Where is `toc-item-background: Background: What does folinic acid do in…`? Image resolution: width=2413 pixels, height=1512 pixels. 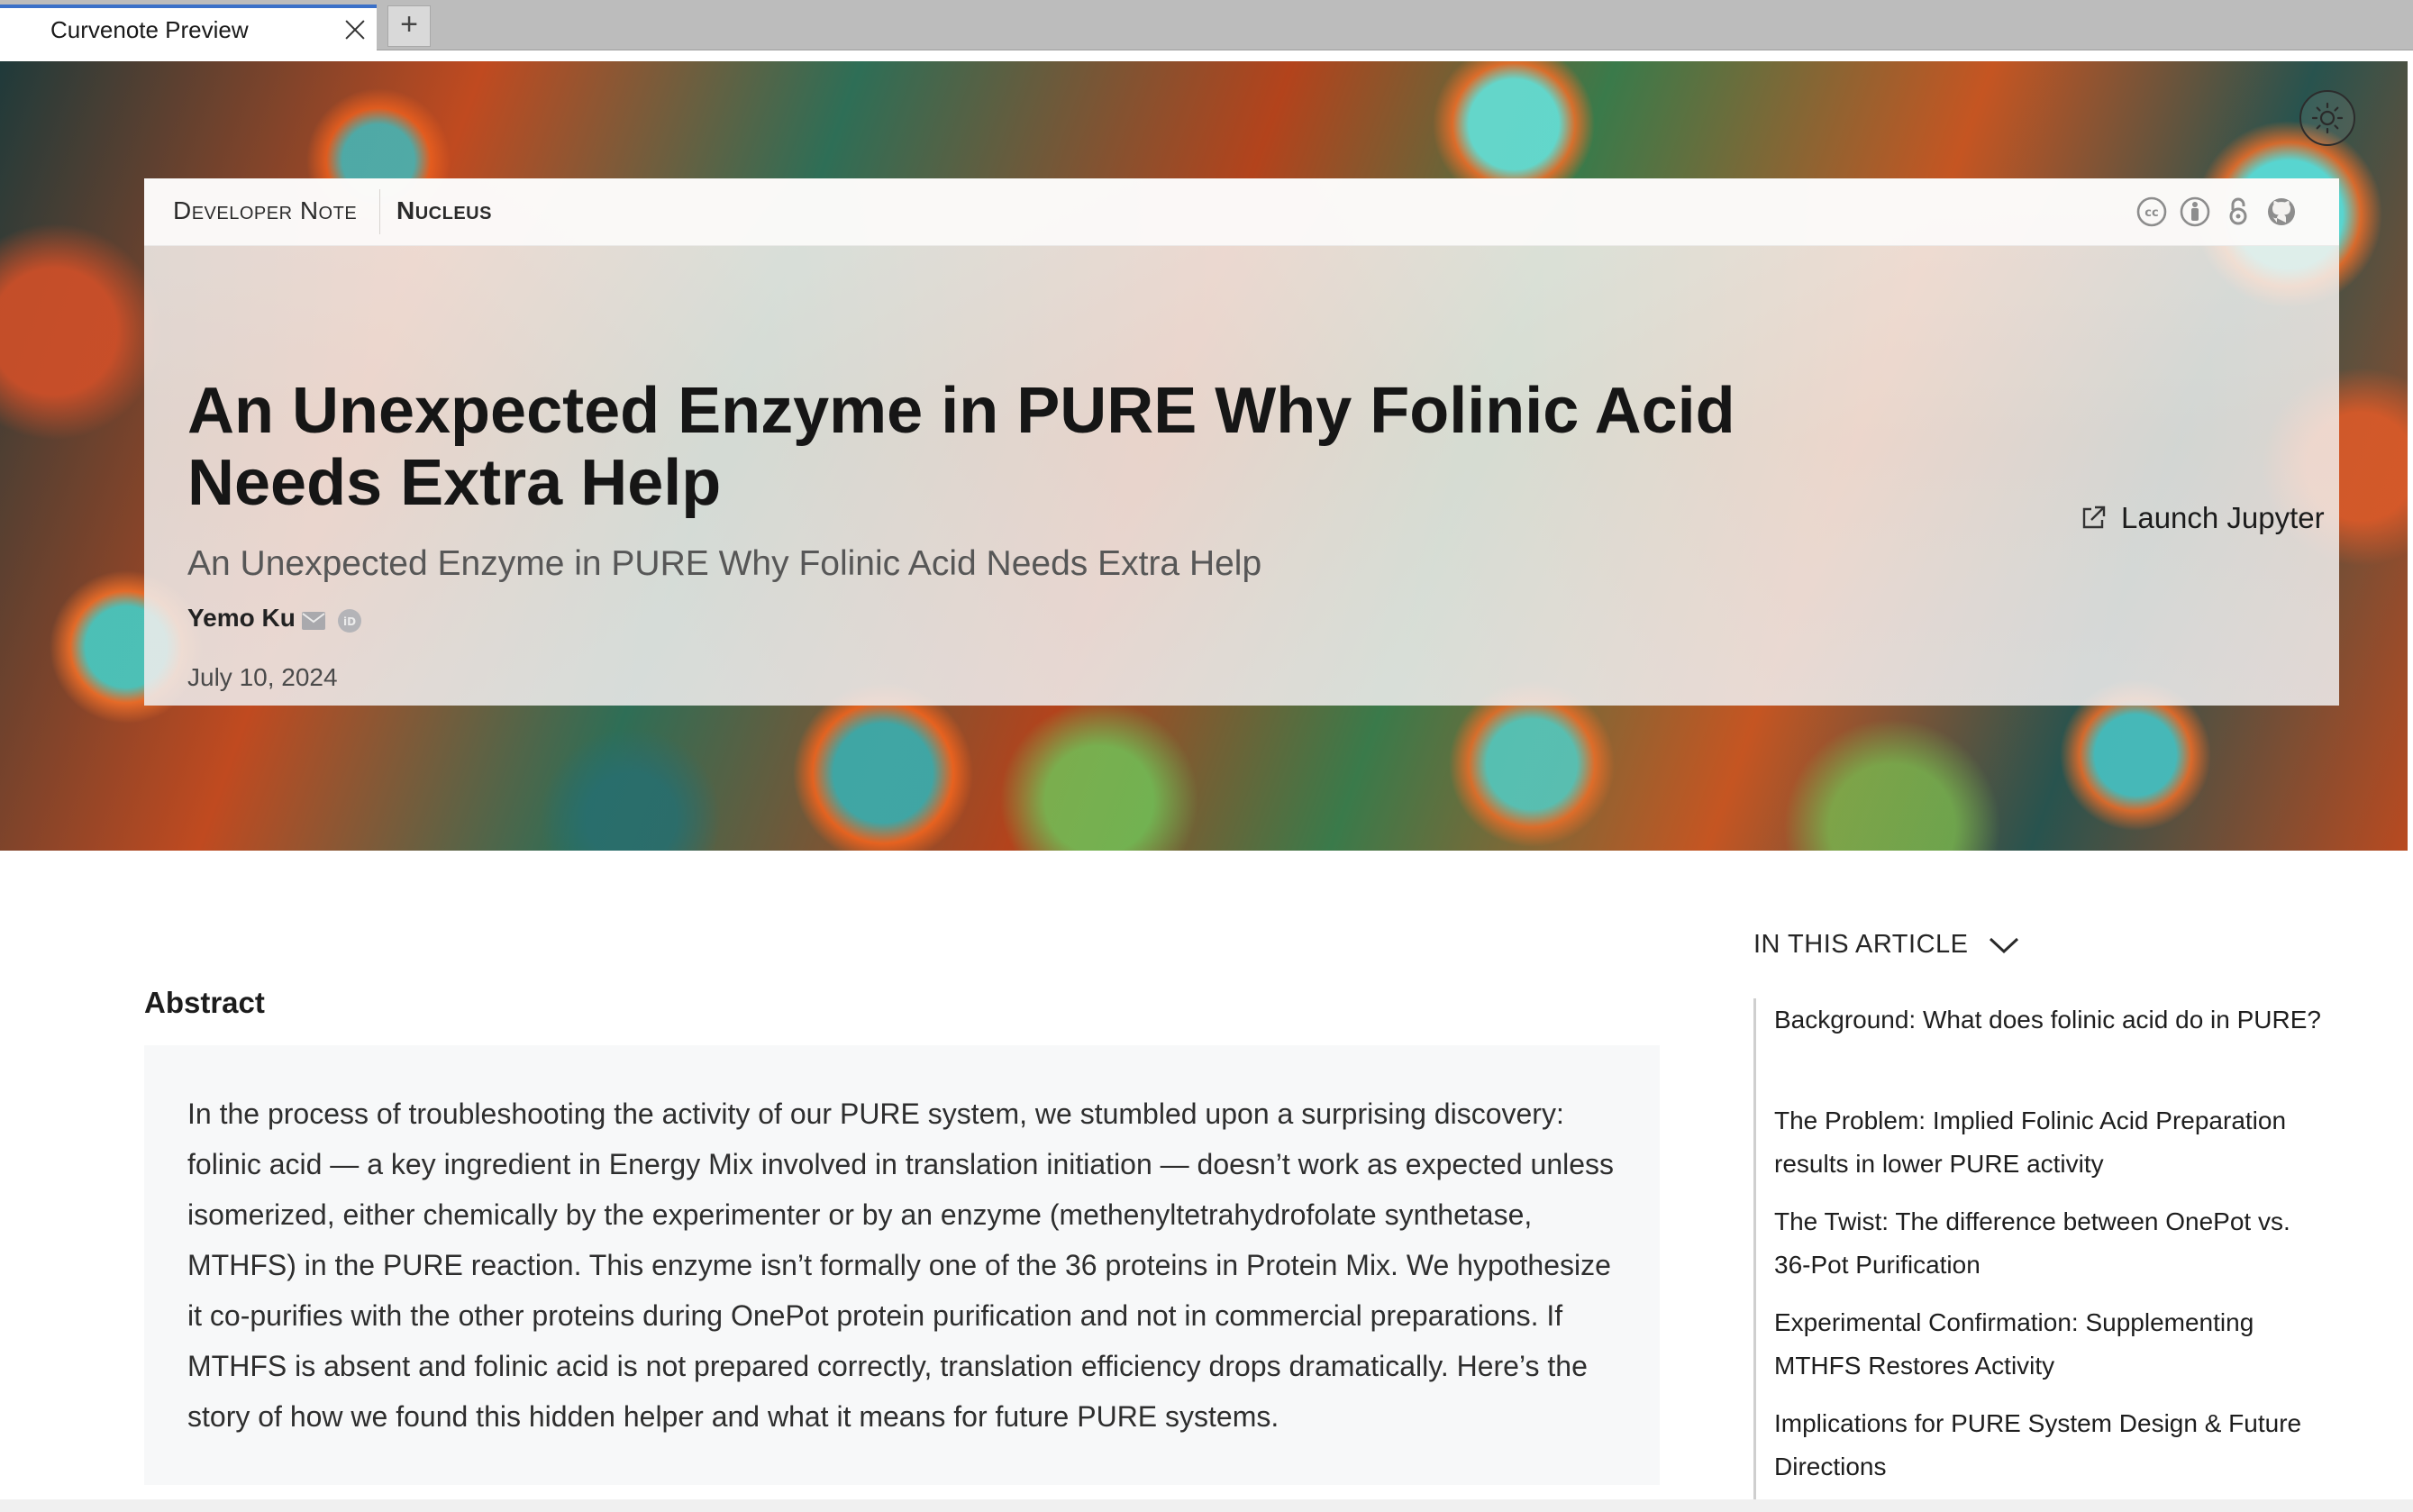
toc-item-background: Background: What does folinic acid do in… is located at coordinates (2053, 1020).